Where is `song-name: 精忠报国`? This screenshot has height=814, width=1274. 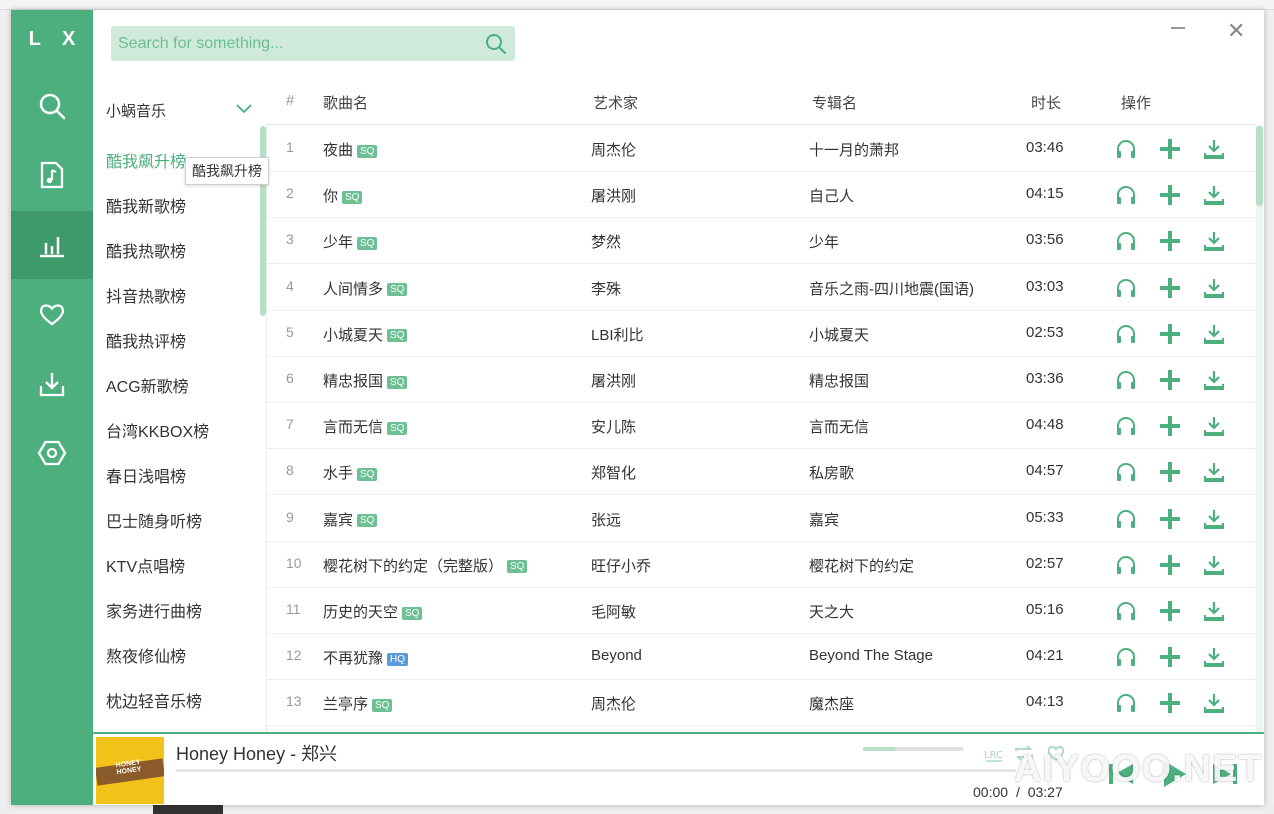
song-name: 精忠报国 is located at coordinates (353, 381).